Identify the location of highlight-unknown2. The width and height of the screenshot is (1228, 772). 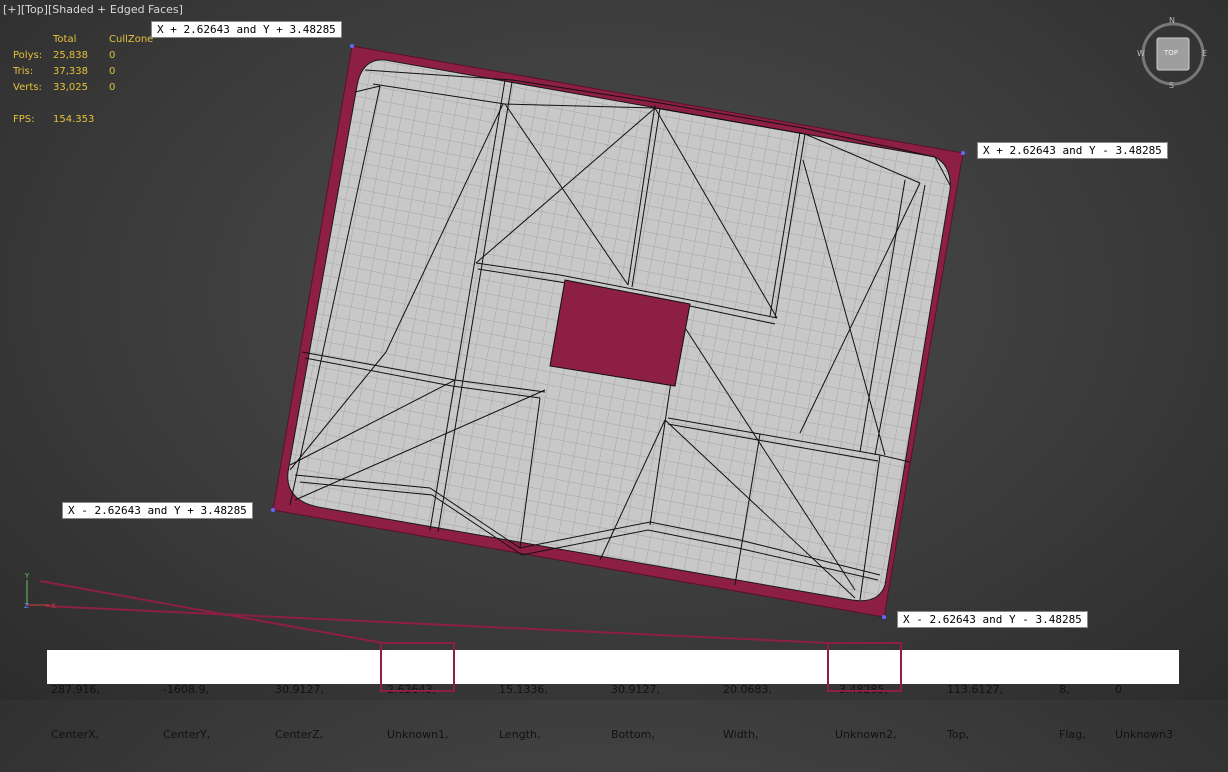
(864, 667).